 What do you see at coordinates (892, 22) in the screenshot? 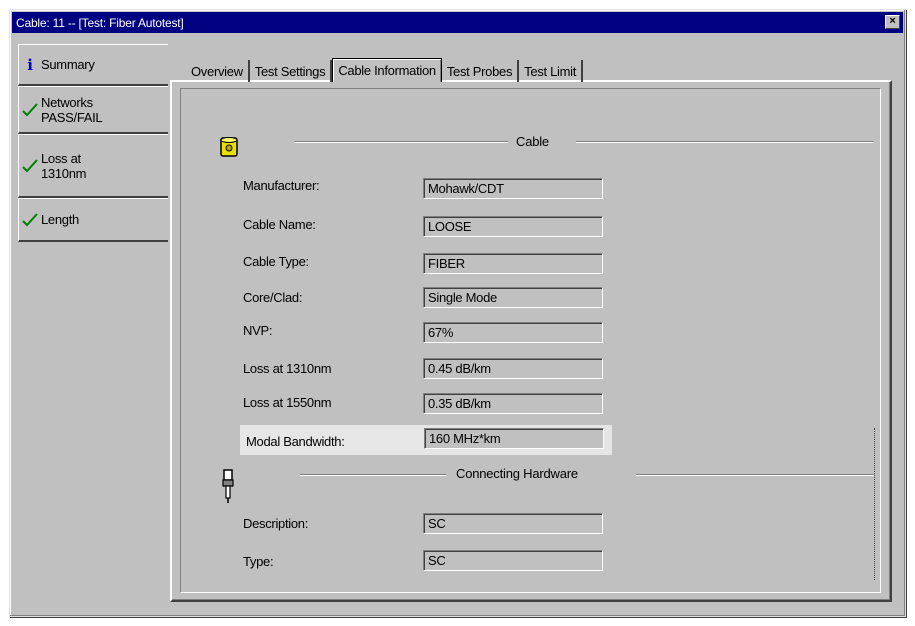
I see `close-button: ×` at bounding box center [892, 22].